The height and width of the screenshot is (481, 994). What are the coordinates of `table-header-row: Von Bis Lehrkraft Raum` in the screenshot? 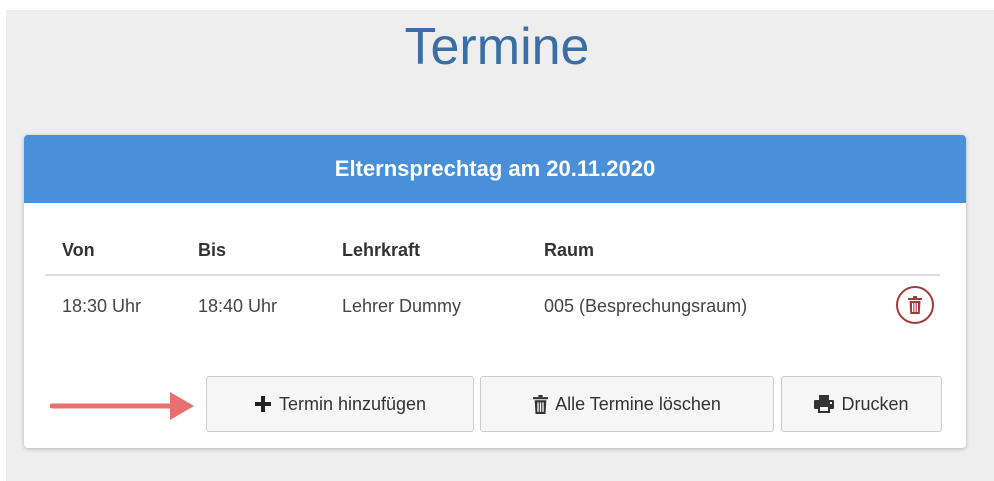 It's located at (492, 253).